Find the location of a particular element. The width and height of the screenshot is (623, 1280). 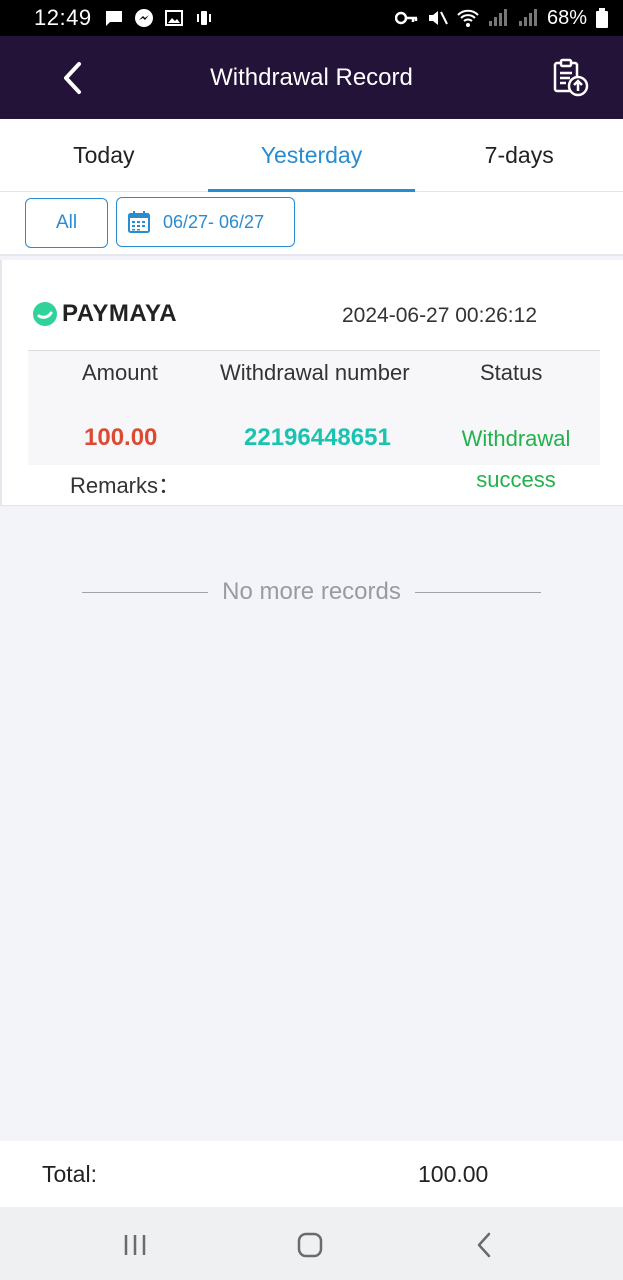

provider-brand: PAYMAYA is located at coordinates (104, 314).